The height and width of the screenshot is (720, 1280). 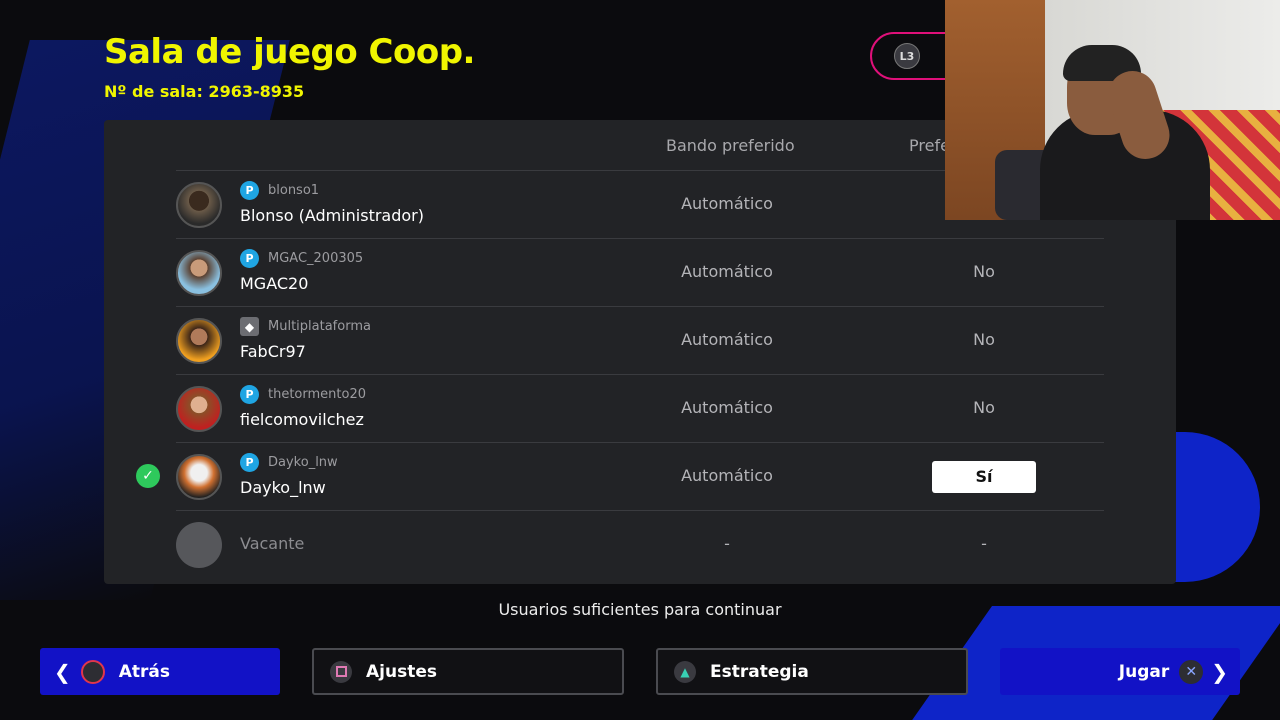 What do you see at coordinates (289, 52) in the screenshot?
I see `page-title: Sala de juego Coop.` at bounding box center [289, 52].